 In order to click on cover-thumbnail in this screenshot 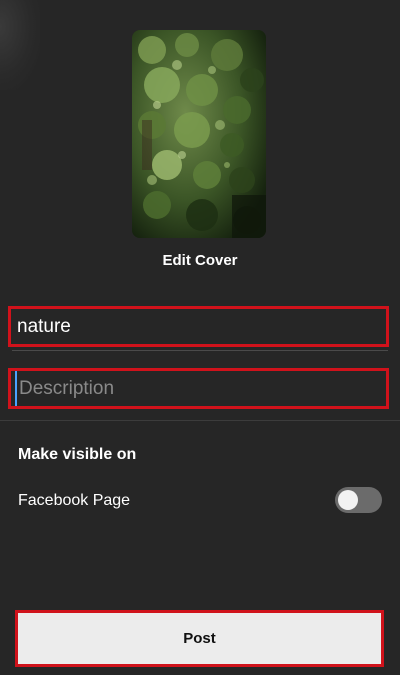, I will do `click(199, 134)`.